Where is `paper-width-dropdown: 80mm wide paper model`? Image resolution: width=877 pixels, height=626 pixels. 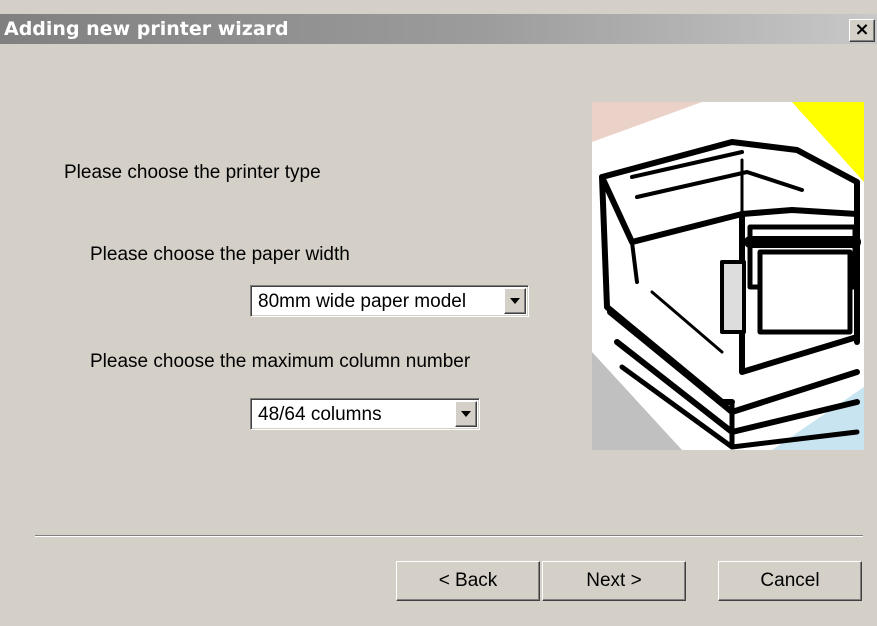
paper-width-dropdown: 80mm wide paper model is located at coordinates (389, 301).